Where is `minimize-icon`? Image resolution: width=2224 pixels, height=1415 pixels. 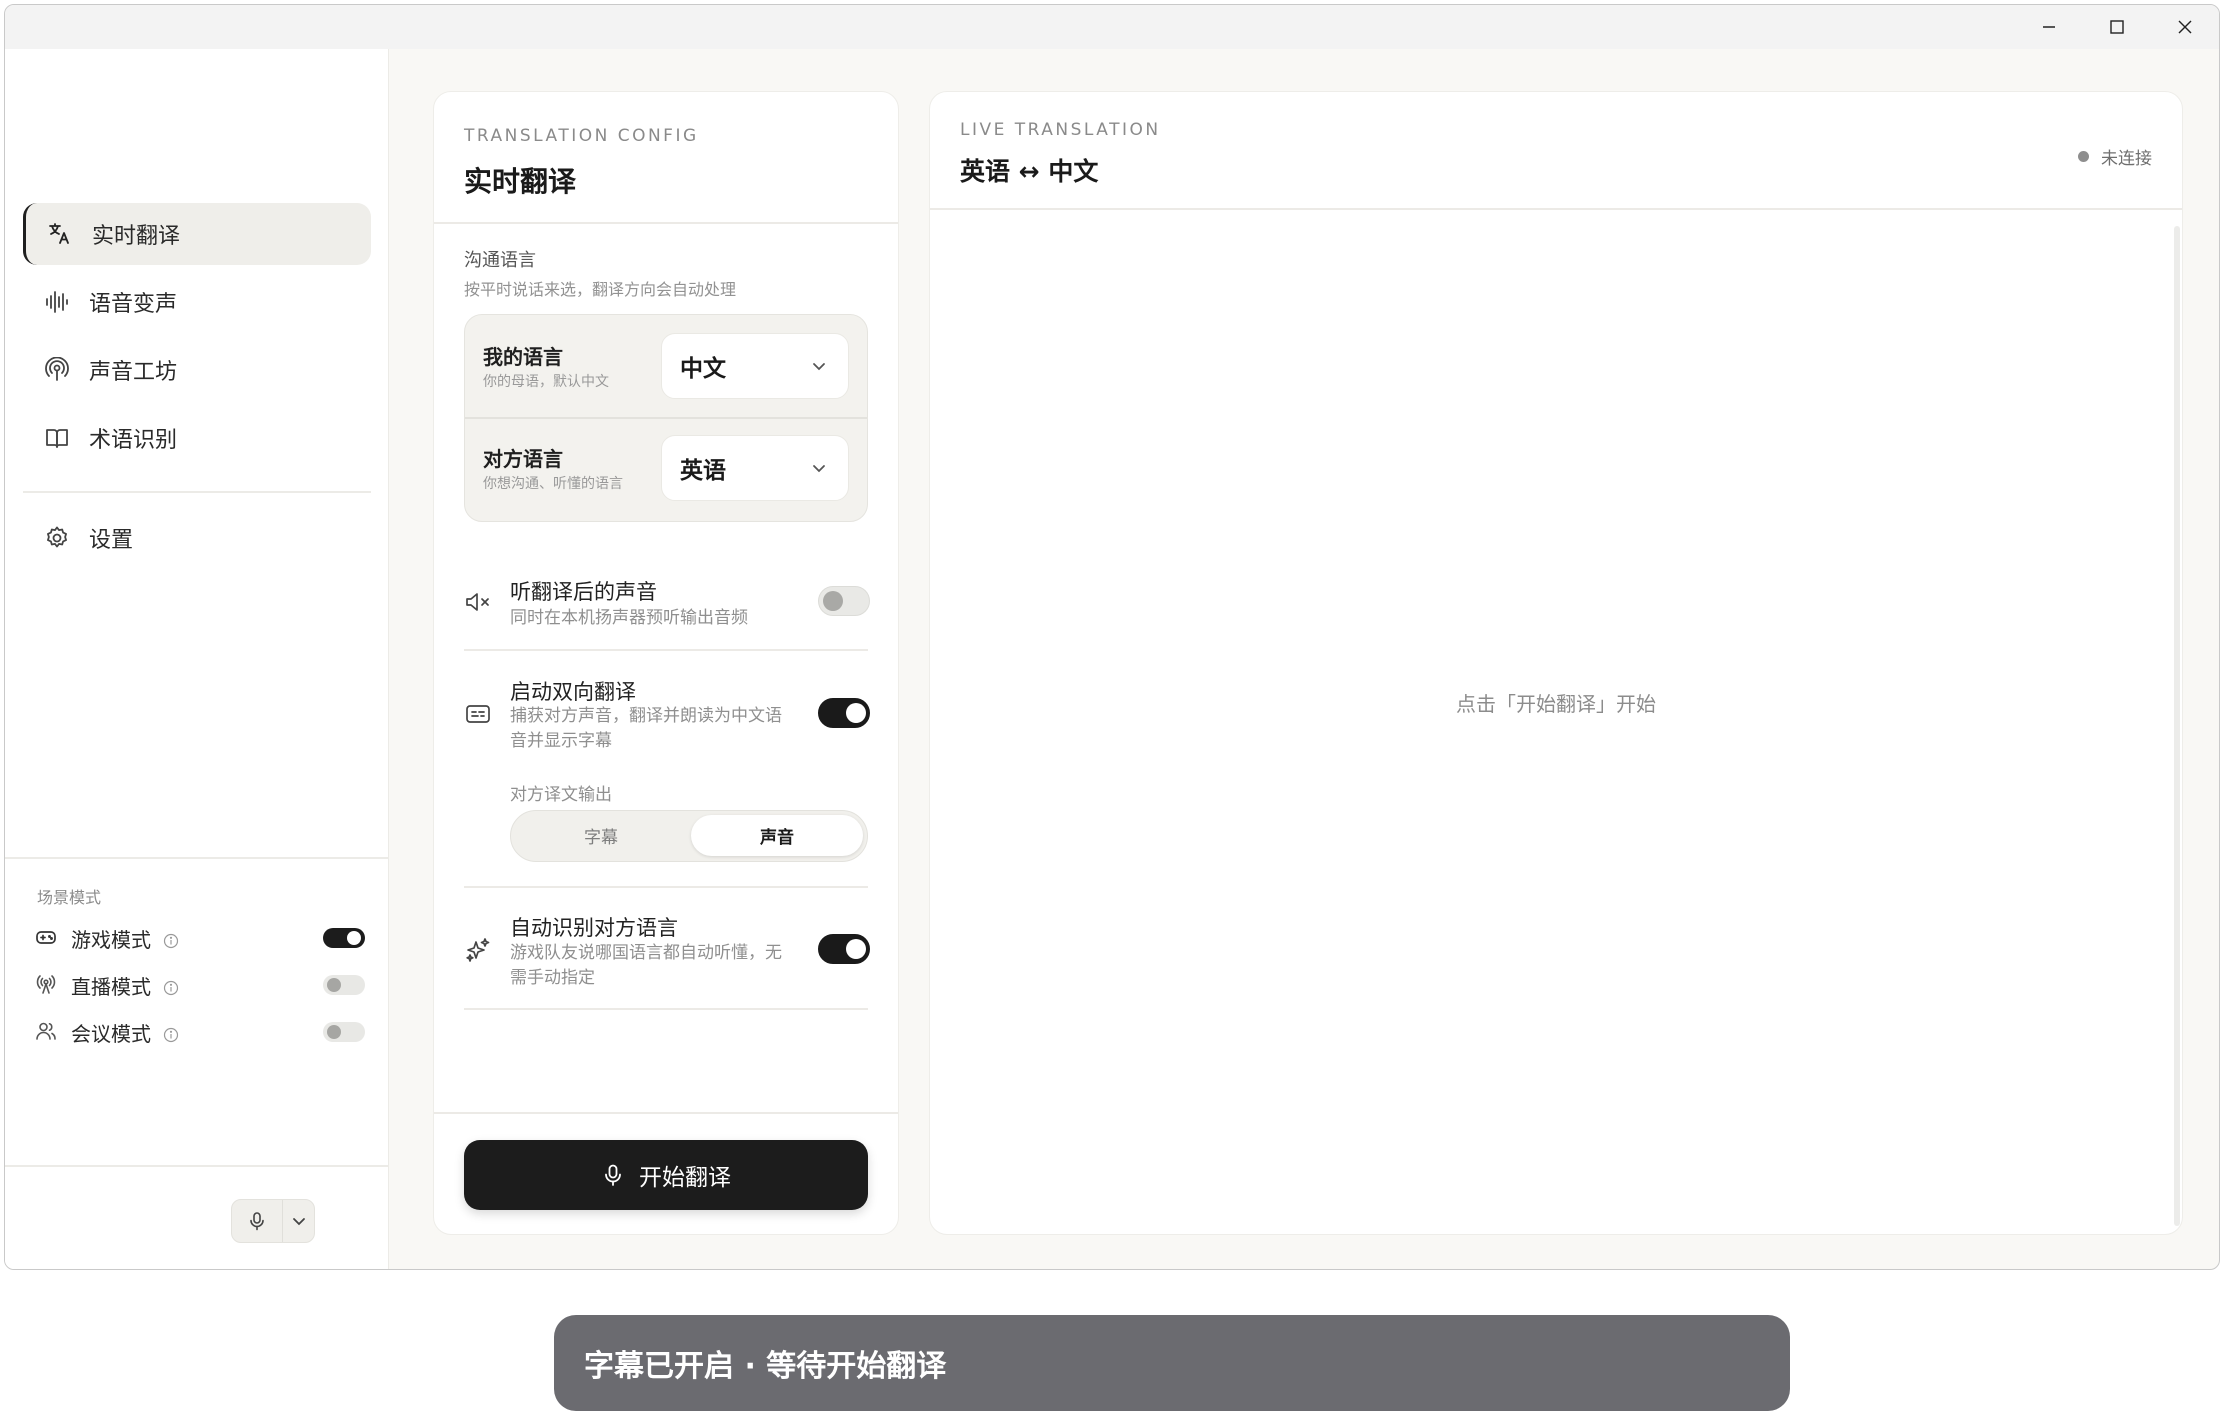 minimize-icon is located at coordinates (2049, 27).